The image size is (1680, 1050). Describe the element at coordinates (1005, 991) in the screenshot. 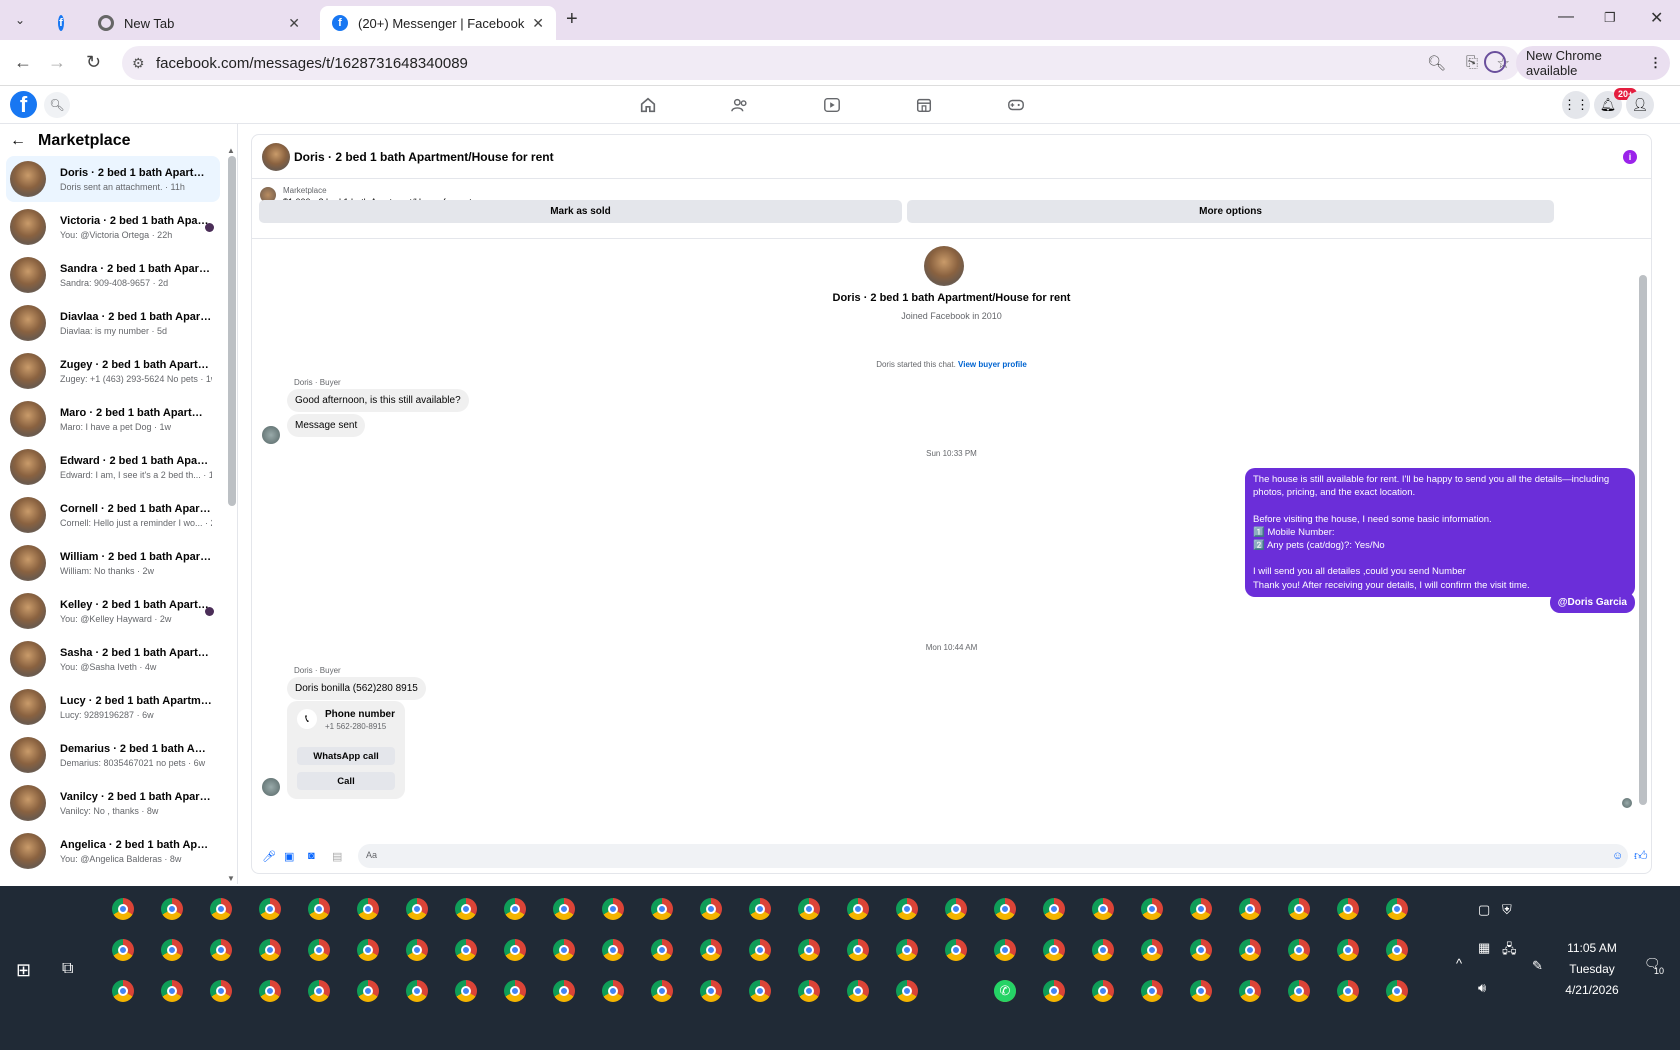

I see `whatsapp-taskbar-icon: ✆` at that location.